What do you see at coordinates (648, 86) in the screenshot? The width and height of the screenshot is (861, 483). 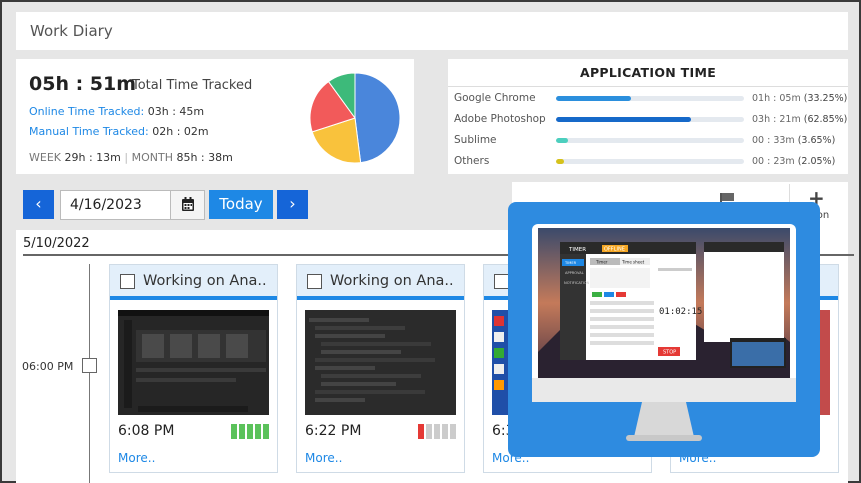 I see `divider` at bounding box center [648, 86].